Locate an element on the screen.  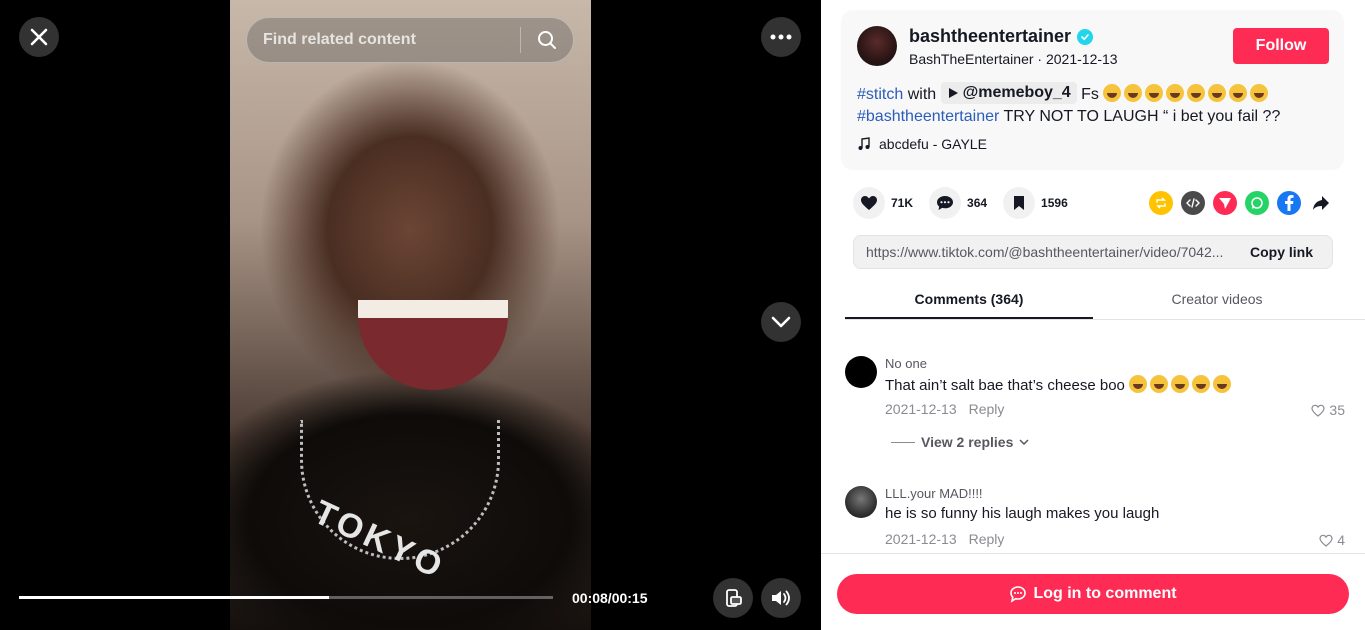
panel-tabs: Comments (364) Creator videos is located at coordinates (1105, 300).